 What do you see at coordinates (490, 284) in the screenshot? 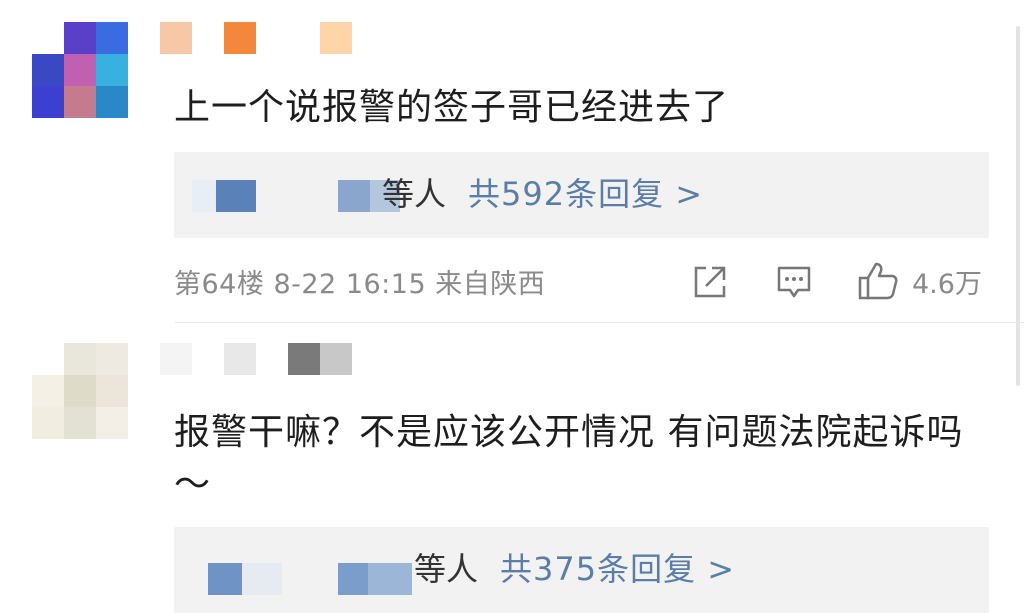
I see `location: 来自陕西` at bounding box center [490, 284].